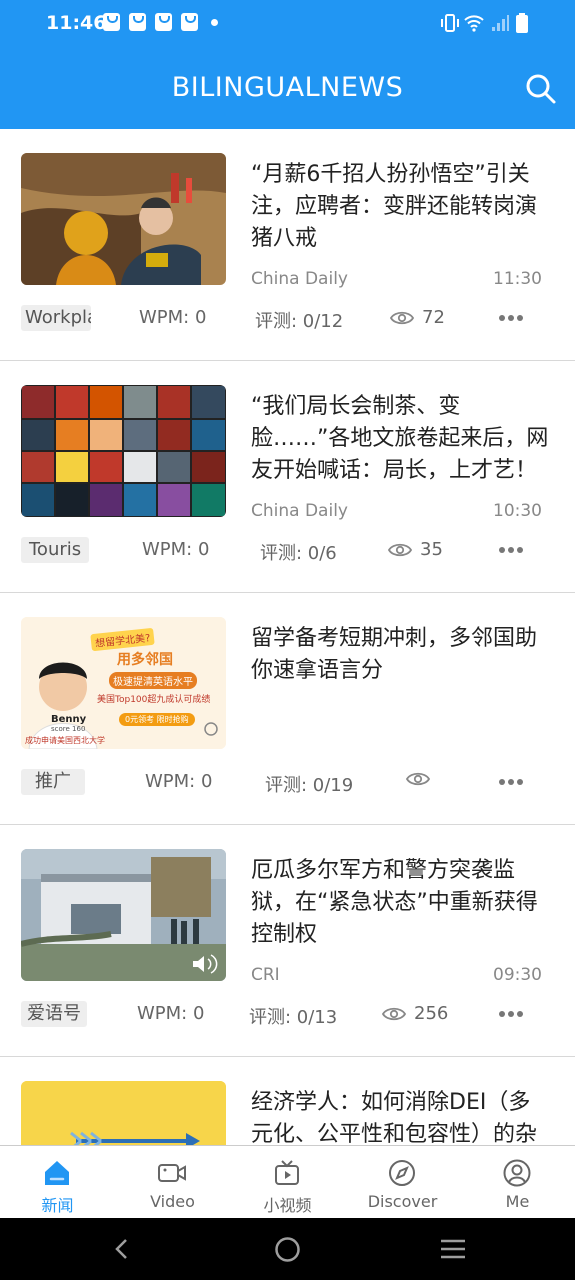  I want to click on article-meta: Workpla WPM: 0 评测: 0/12 72, so click(287, 318).